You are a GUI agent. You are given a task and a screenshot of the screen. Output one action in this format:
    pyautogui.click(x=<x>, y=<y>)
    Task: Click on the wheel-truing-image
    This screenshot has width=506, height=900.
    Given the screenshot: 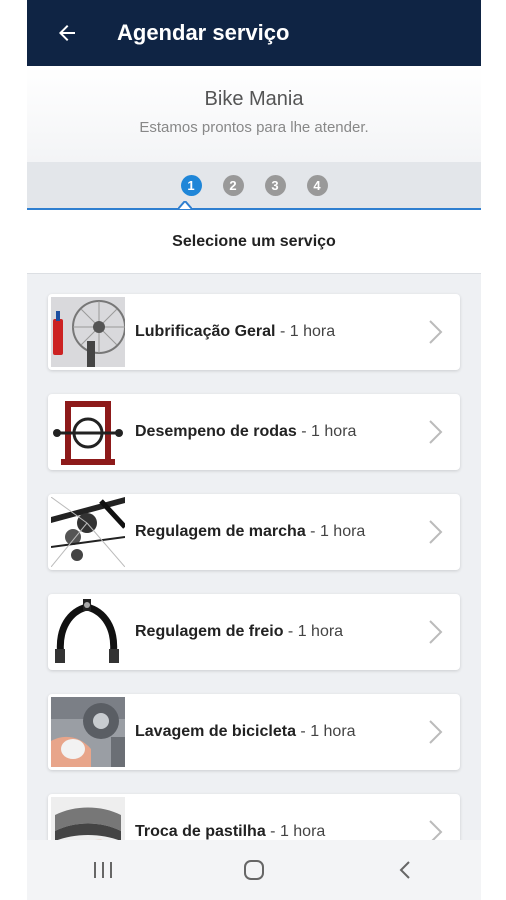 What is the action you would take?
    pyautogui.click(x=88, y=432)
    